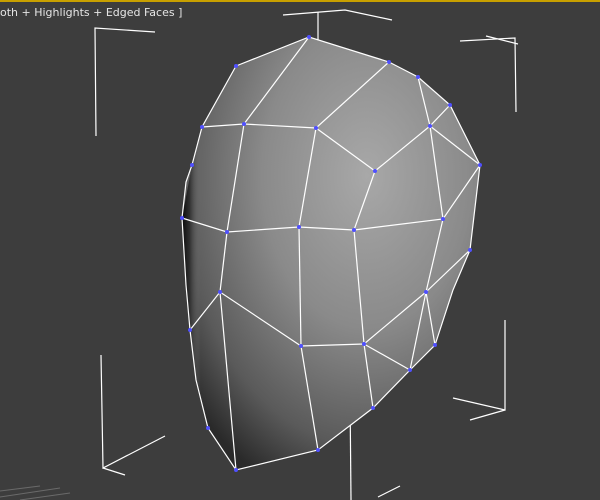 This screenshot has height=500, width=600. Describe the element at coordinates (91, 12) in the screenshot. I see `viewport-shading-label: oth + Highlights + Edged Faces ]` at that location.